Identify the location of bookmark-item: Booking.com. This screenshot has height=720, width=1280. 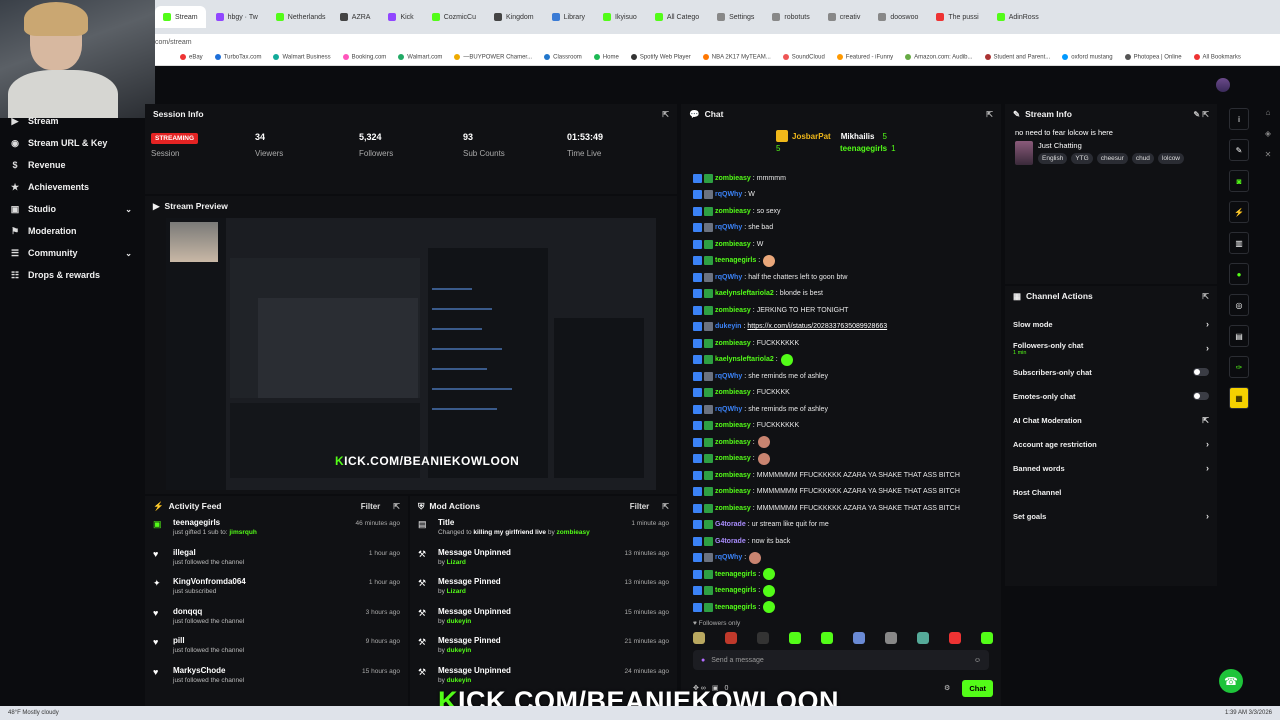
(364, 57).